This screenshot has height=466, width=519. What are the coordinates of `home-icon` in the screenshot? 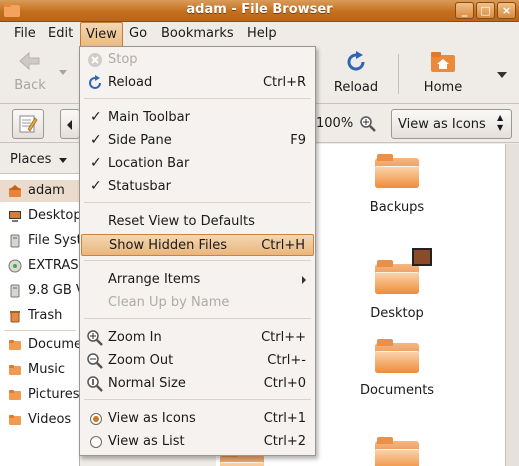 It's located at (15, 191).